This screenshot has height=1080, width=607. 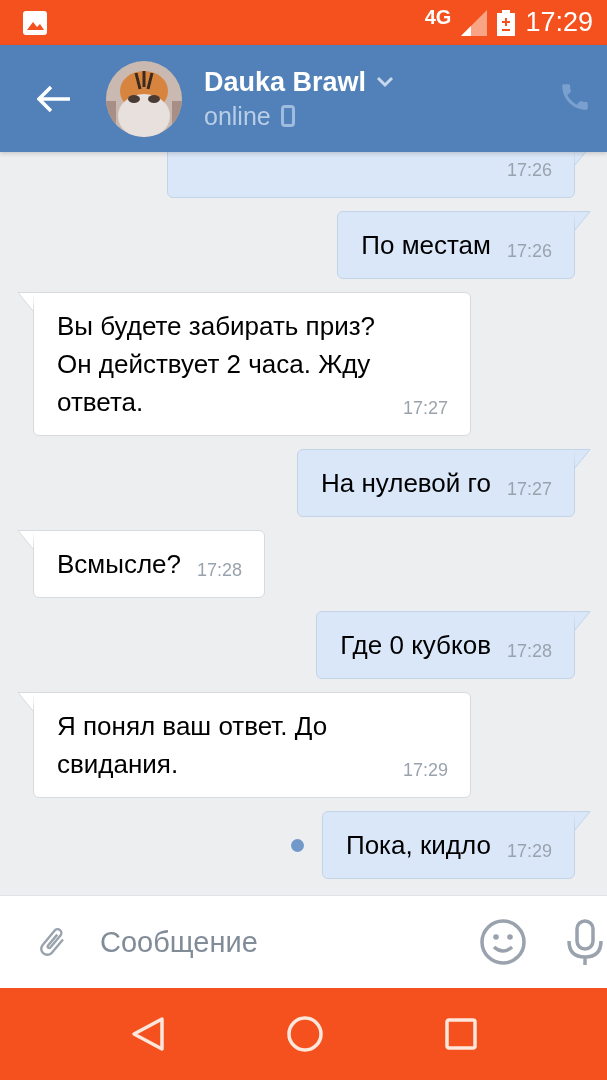 I want to click on gallery-icon, so click(x=35, y=22).